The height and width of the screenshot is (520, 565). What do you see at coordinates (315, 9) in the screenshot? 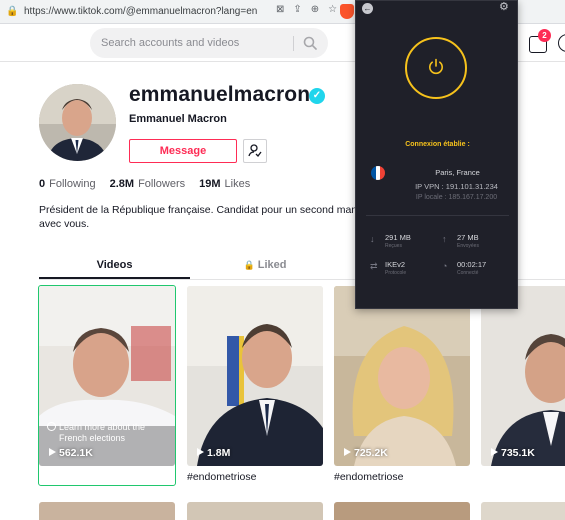
I see `zoom-icon: ⊕` at bounding box center [315, 9].